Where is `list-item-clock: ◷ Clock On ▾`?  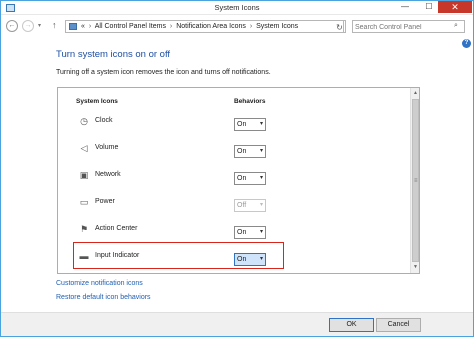
list-item-clock: ◷ Clock On ▾ is located at coordinates (234, 129).